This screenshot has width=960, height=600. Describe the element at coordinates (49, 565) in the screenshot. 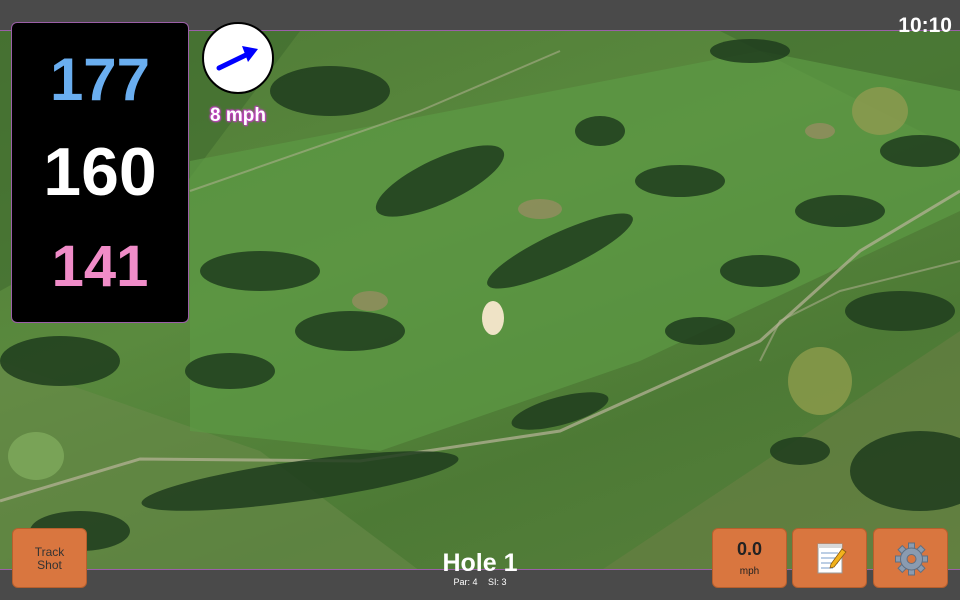

I see `track-shot-line2: Shot` at that location.